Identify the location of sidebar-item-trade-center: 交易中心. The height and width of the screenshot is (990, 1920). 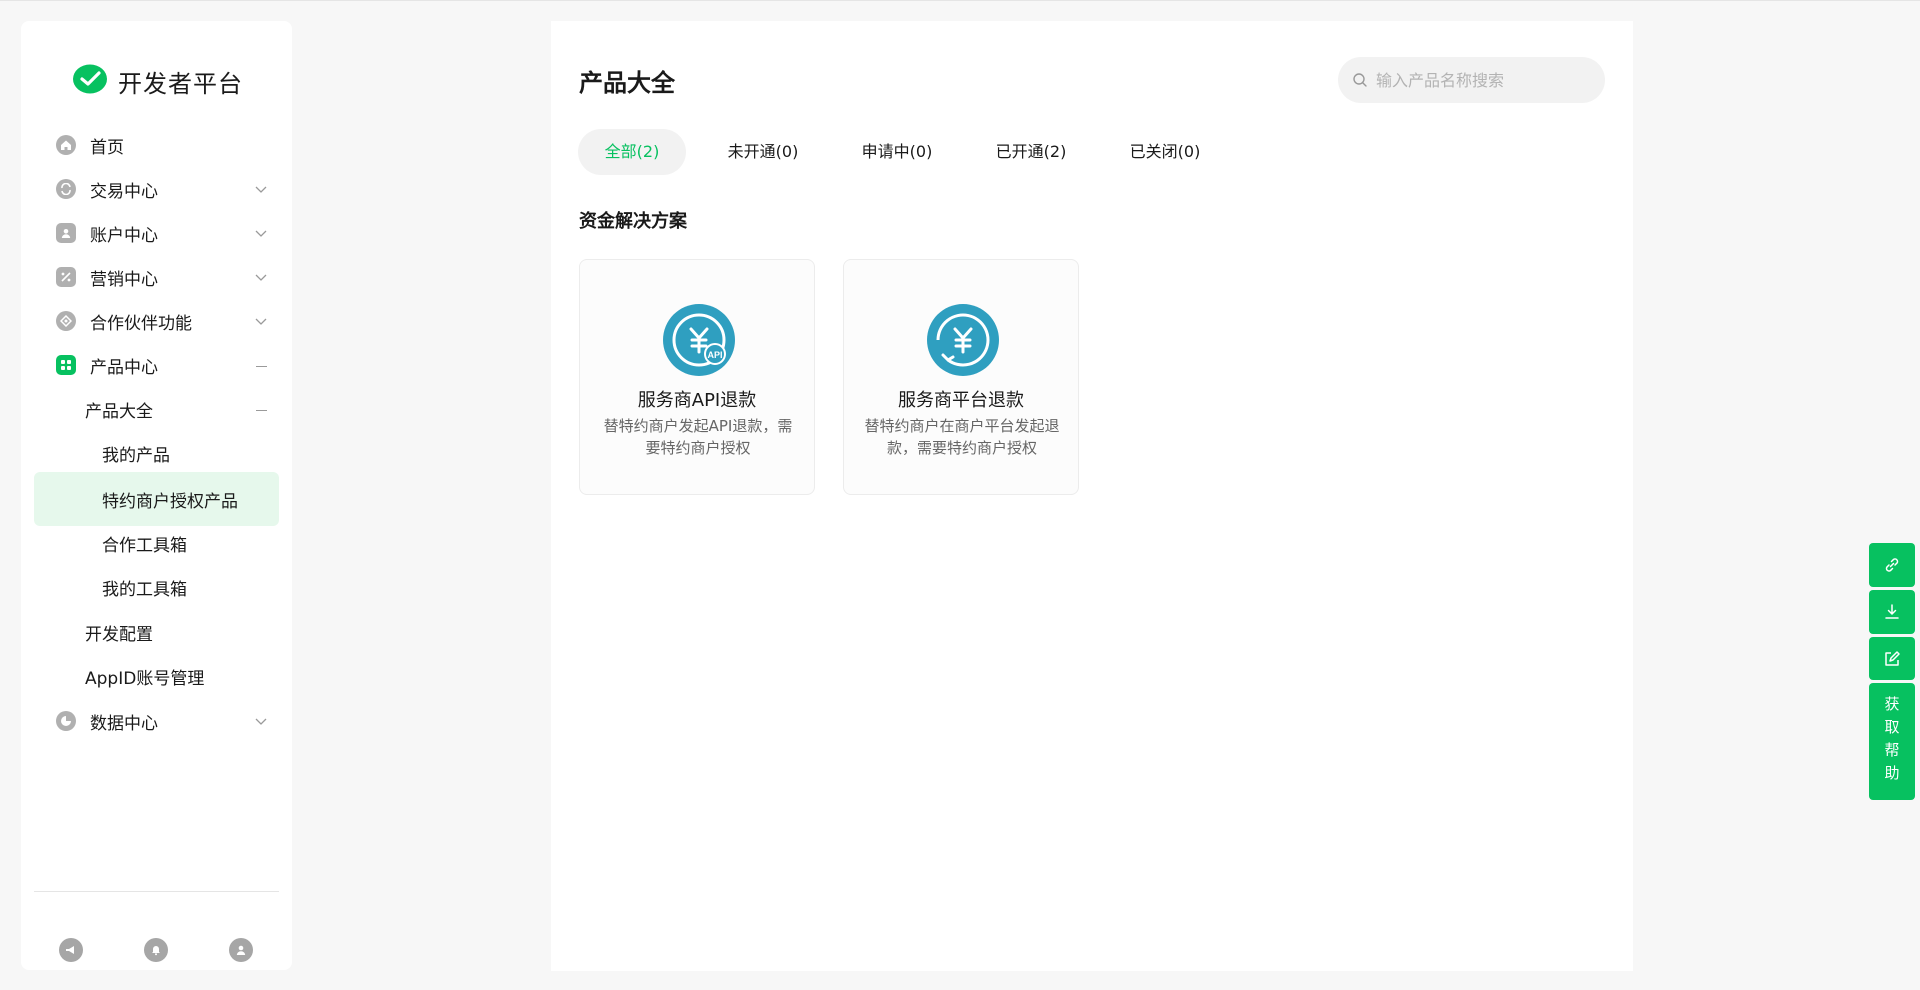
(156, 189).